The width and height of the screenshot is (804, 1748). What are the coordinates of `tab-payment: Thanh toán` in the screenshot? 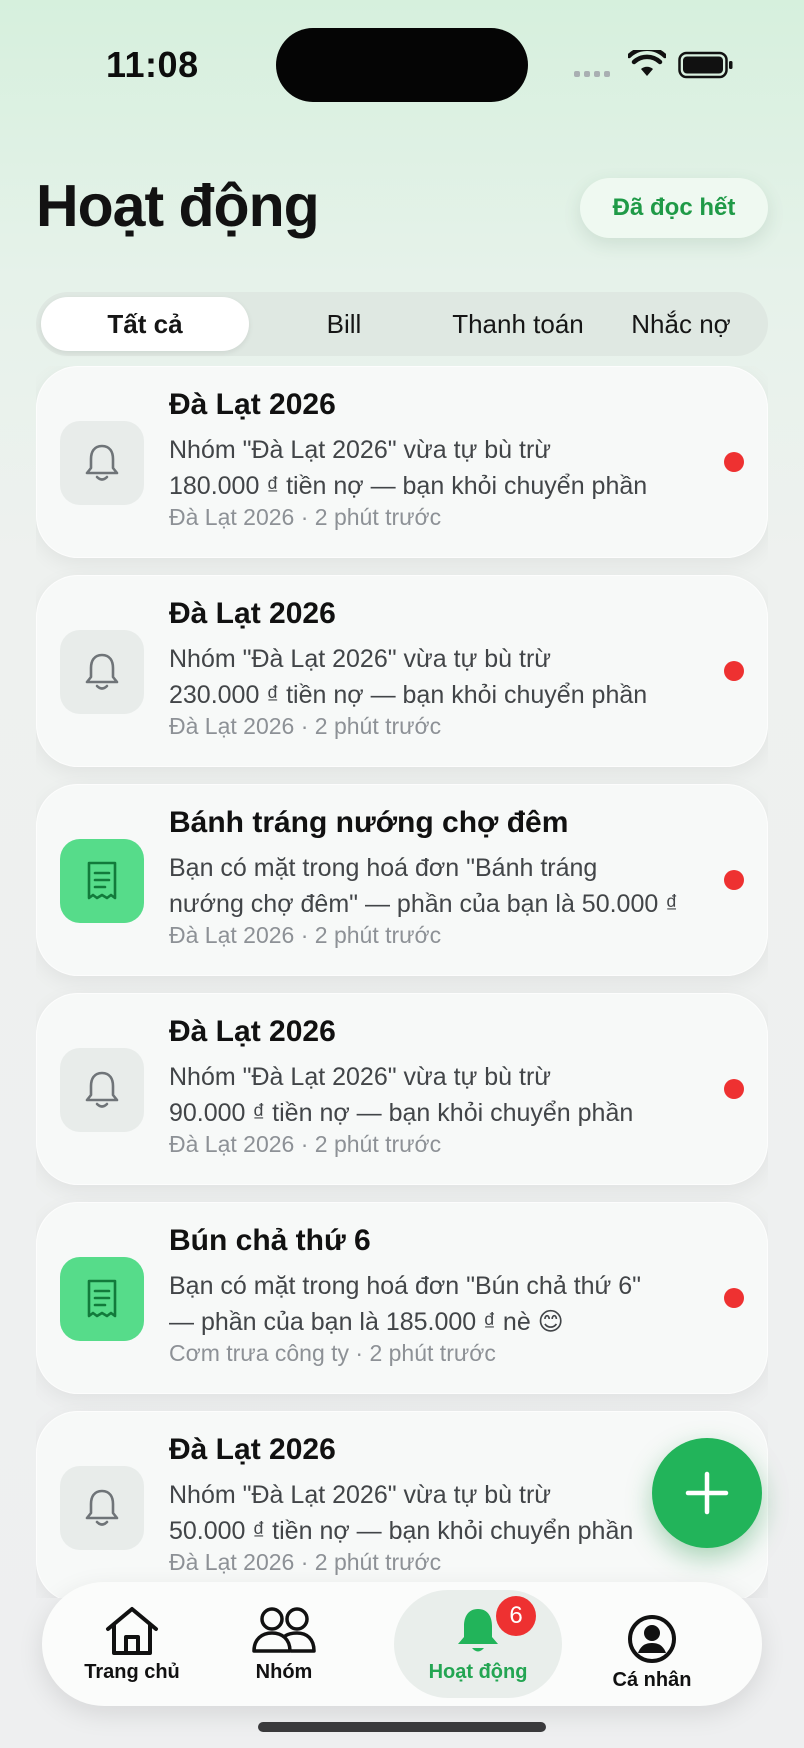 It's located at (518, 324).